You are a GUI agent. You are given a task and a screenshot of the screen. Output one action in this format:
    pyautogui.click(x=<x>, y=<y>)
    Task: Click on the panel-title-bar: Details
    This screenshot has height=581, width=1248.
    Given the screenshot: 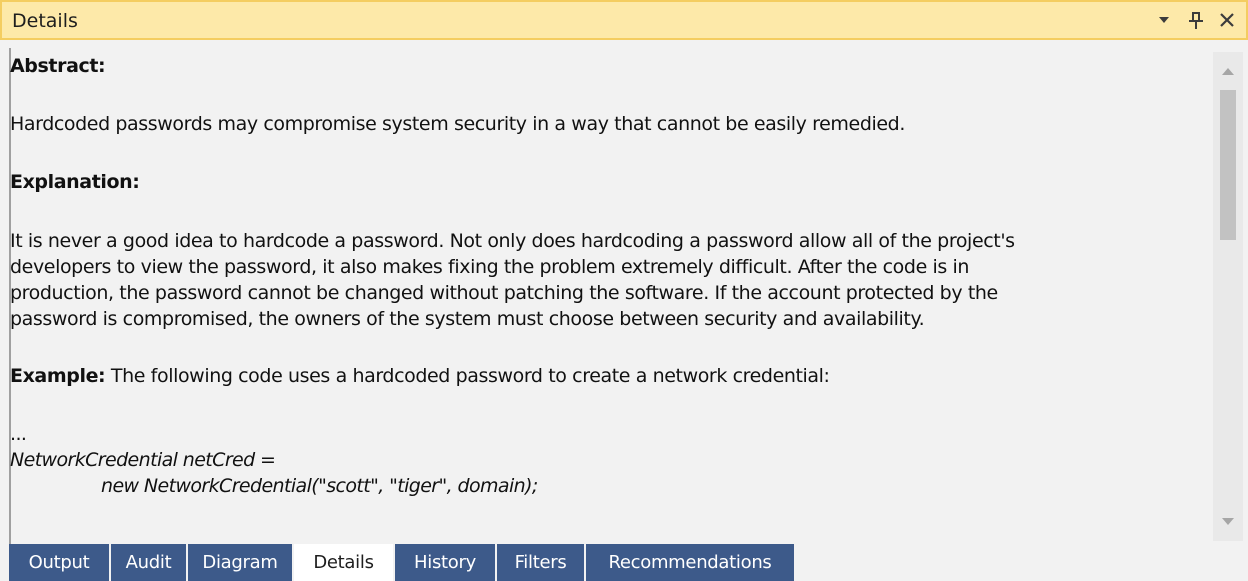 What is the action you would take?
    pyautogui.click(x=624, y=20)
    